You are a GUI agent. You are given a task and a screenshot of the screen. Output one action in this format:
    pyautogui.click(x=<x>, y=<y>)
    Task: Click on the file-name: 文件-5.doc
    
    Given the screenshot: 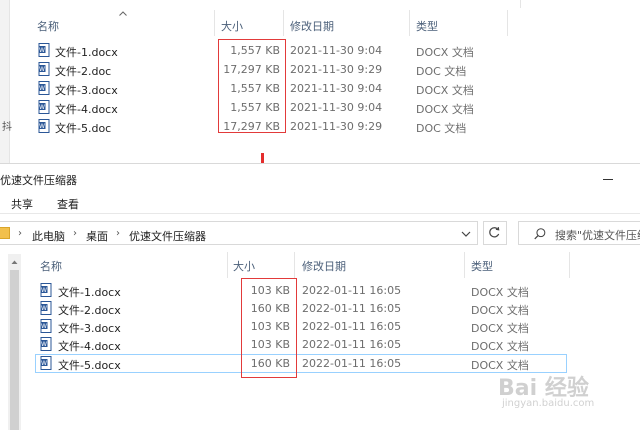 What is the action you would take?
    pyautogui.click(x=83, y=128)
    